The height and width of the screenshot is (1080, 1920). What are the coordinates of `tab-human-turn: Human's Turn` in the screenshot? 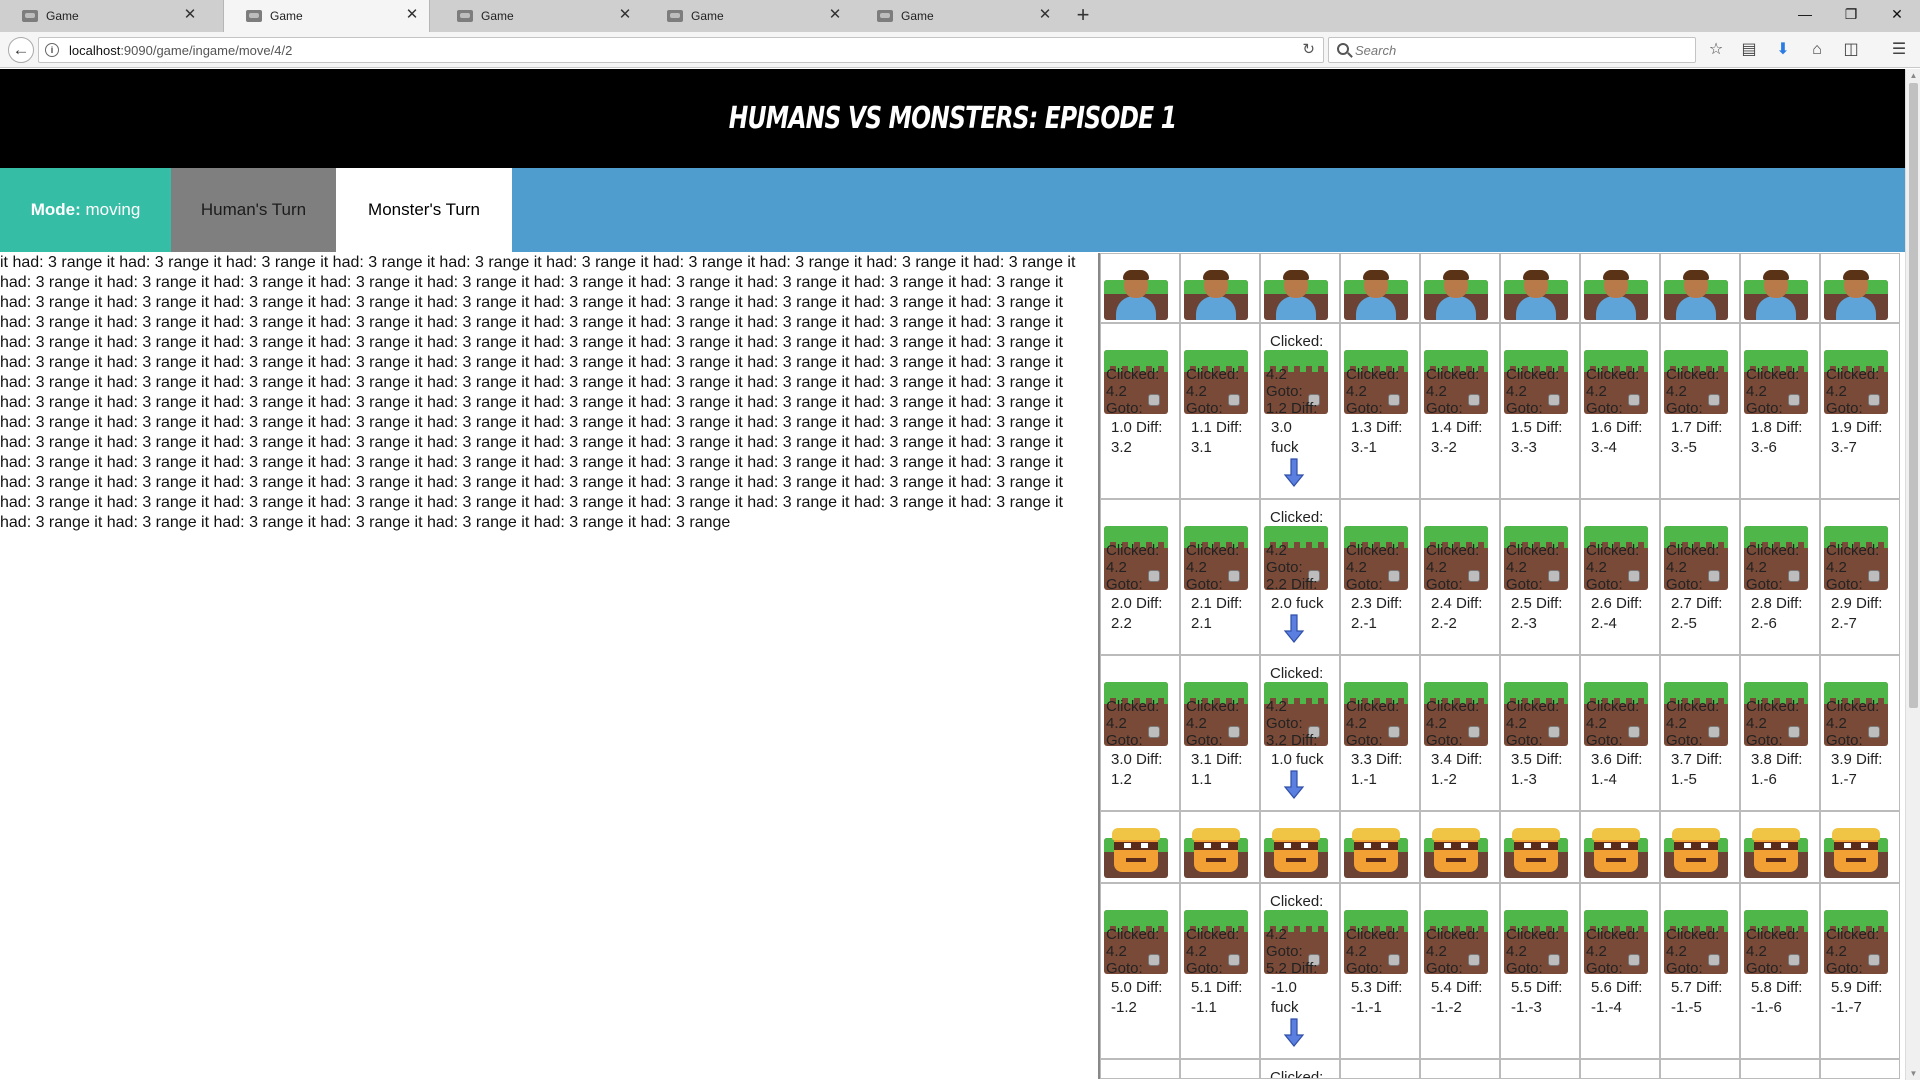 It's located at (253, 210).